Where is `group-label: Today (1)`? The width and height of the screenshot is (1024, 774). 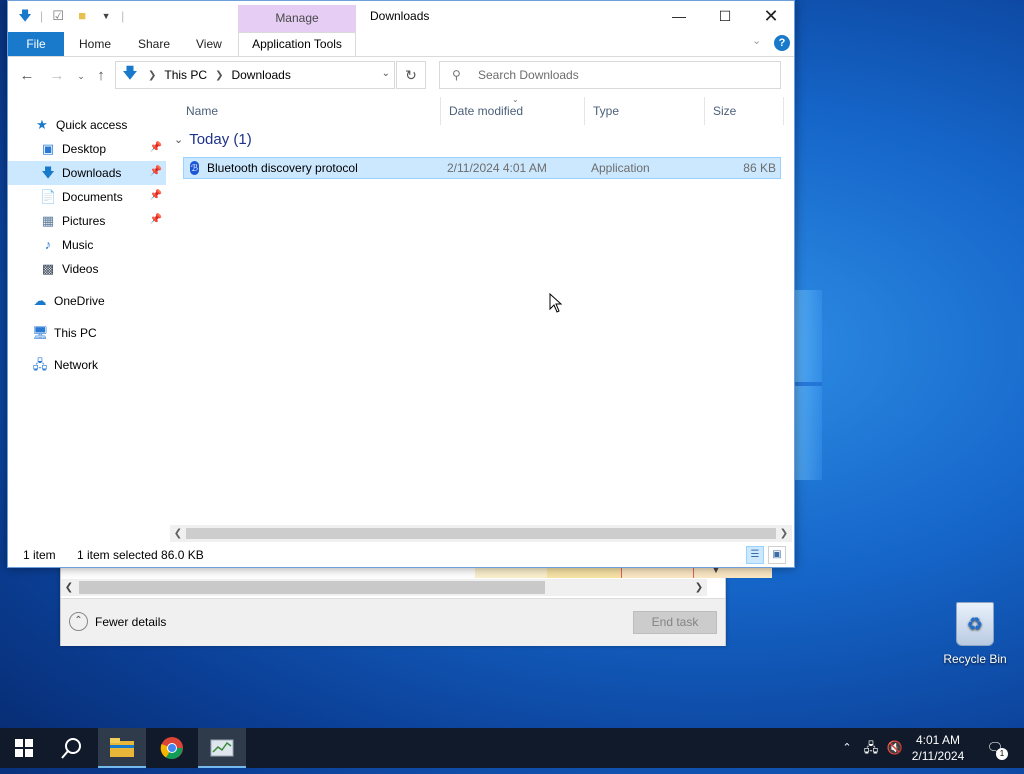
group-label: Today (1) is located at coordinates (220, 139).